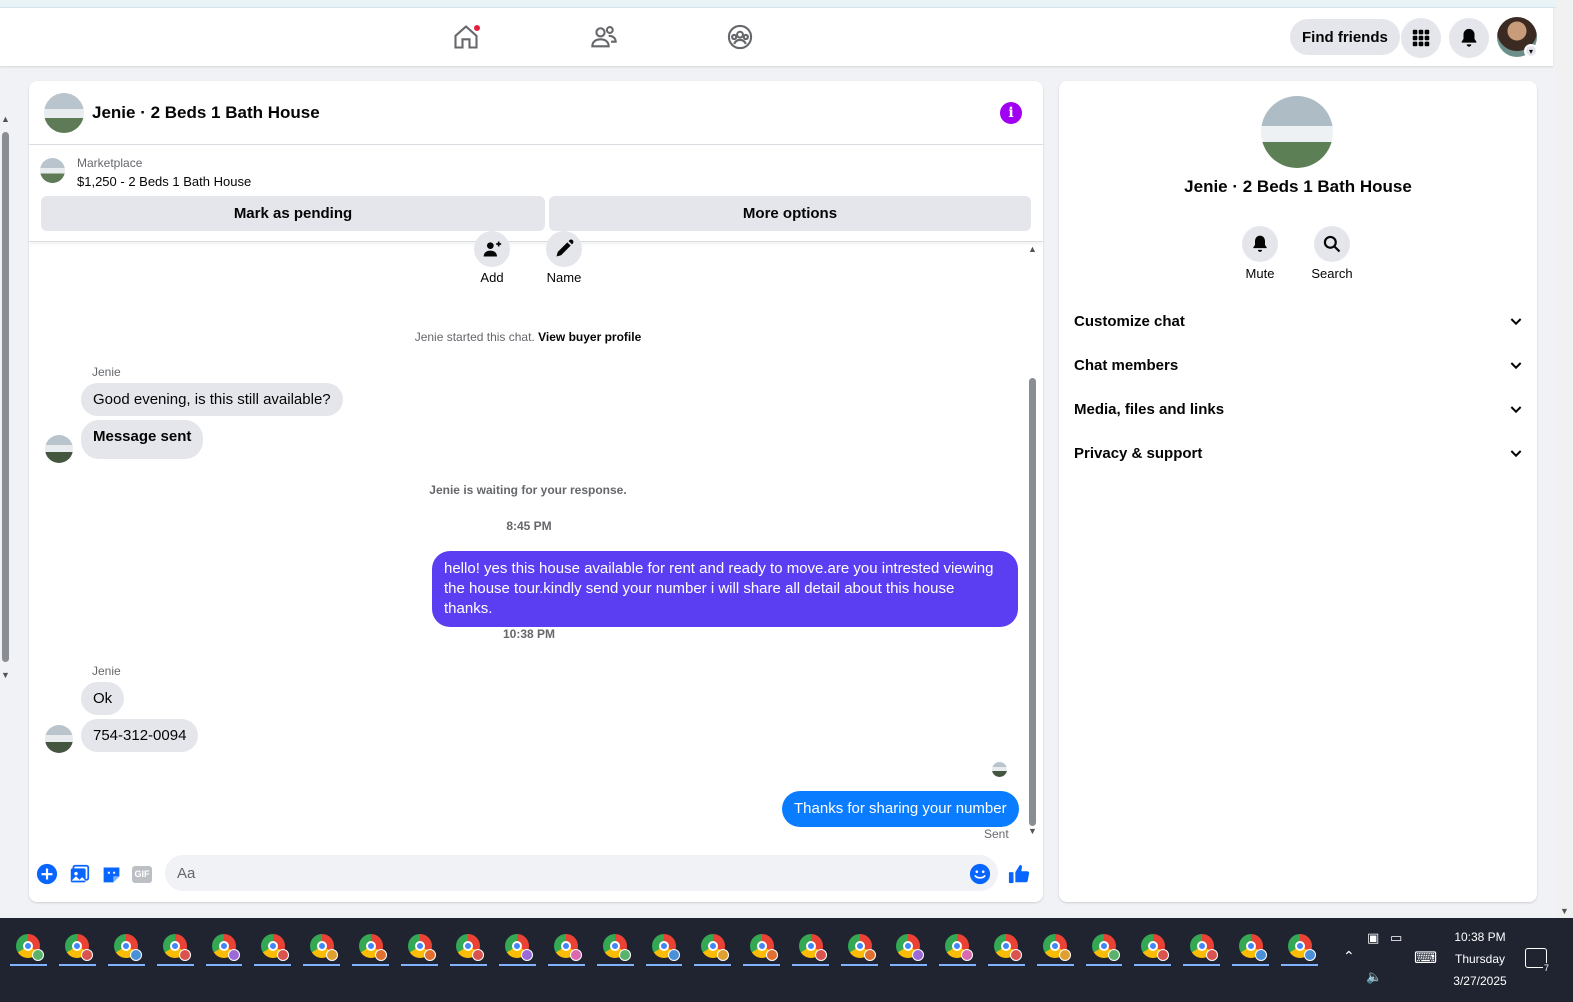  Describe the element at coordinates (786, 4) in the screenshot. I see `browser-top-strip` at that location.